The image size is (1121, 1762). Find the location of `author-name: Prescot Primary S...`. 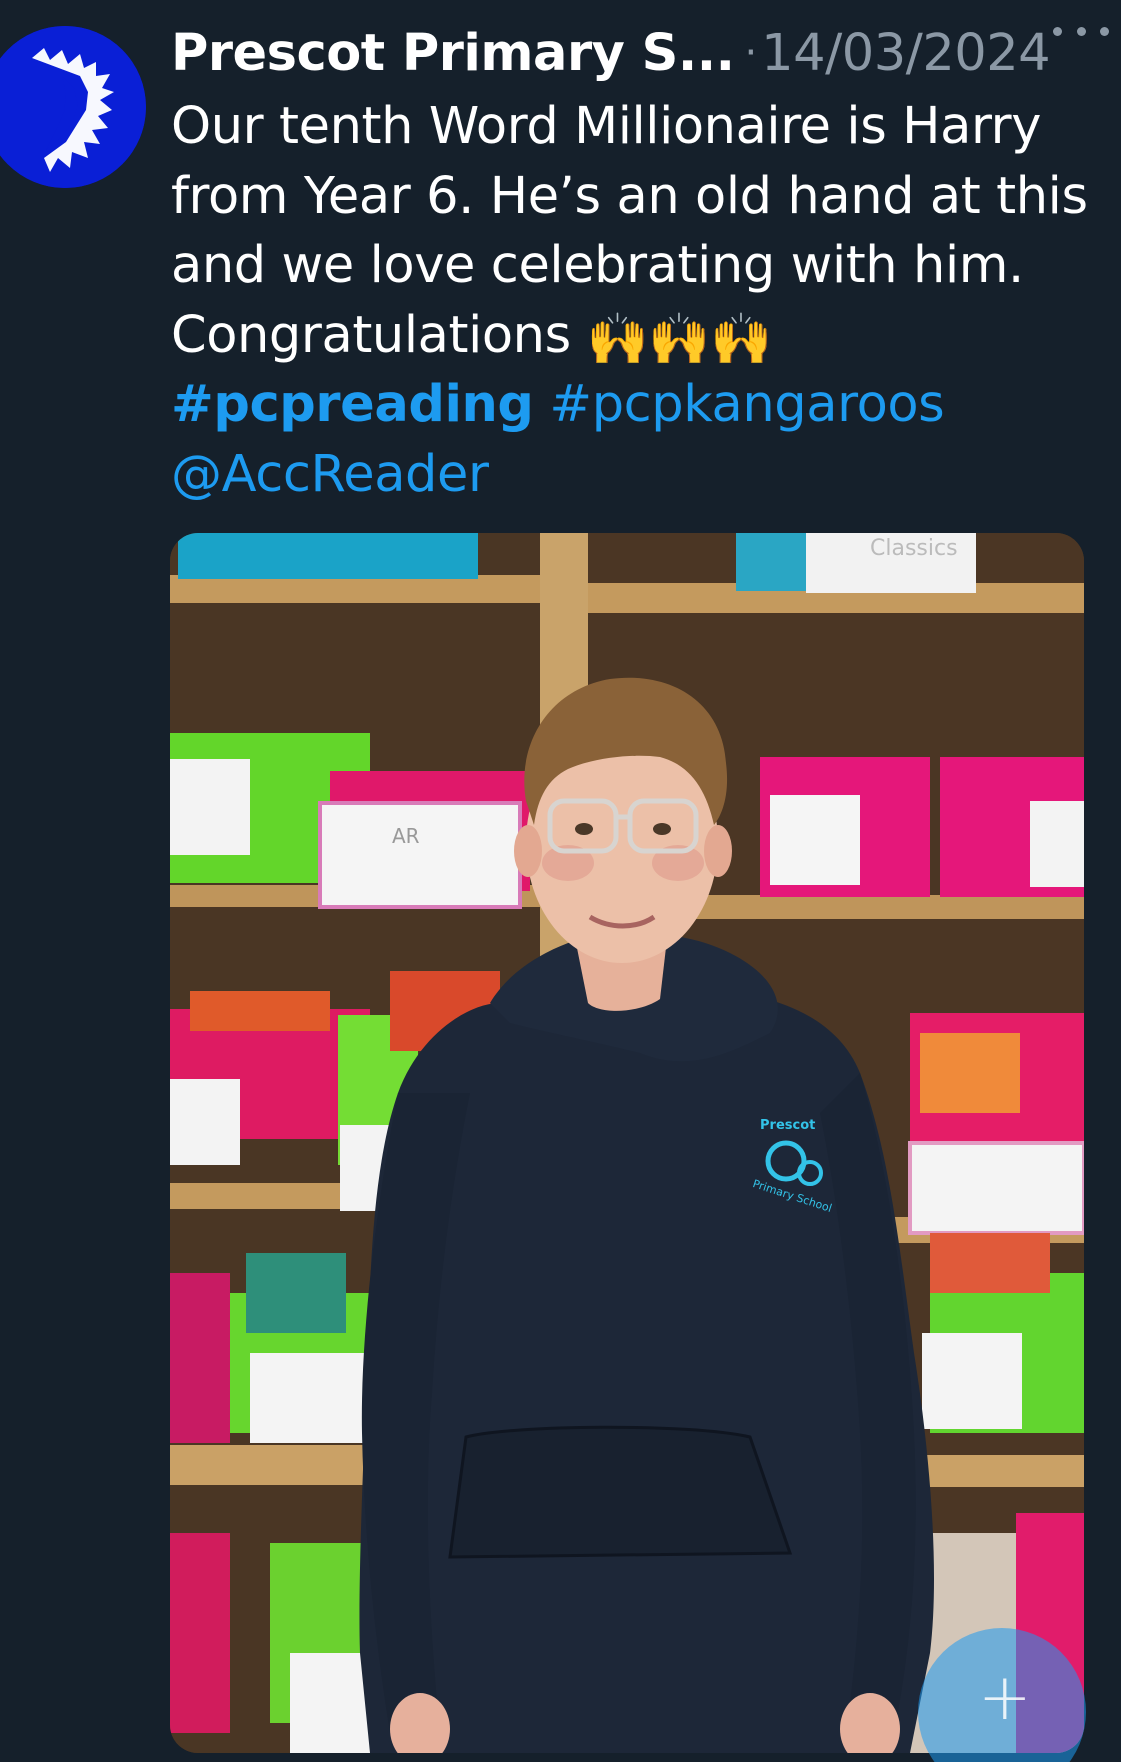

author-name: Prescot Primary S... is located at coordinates (453, 53).